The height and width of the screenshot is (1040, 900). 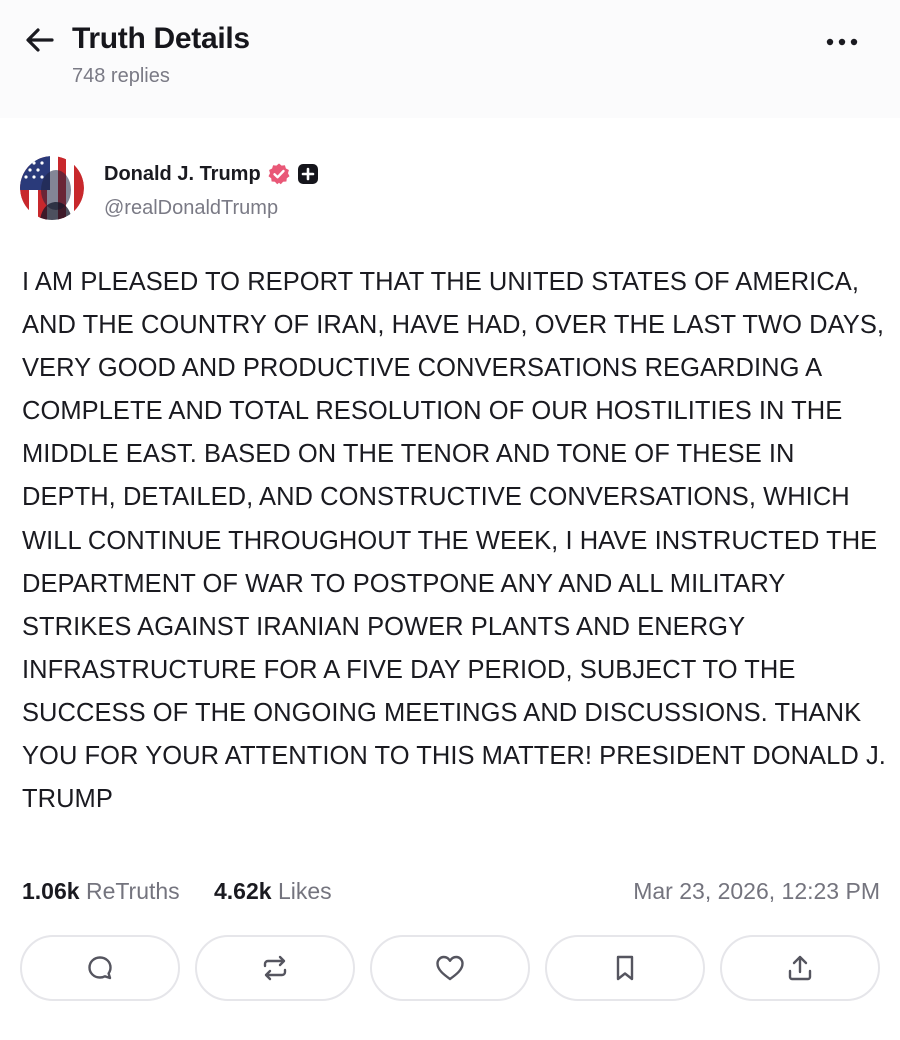 What do you see at coordinates (279, 174) in the screenshot?
I see `verified-badge-icon` at bounding box center [279, 174].